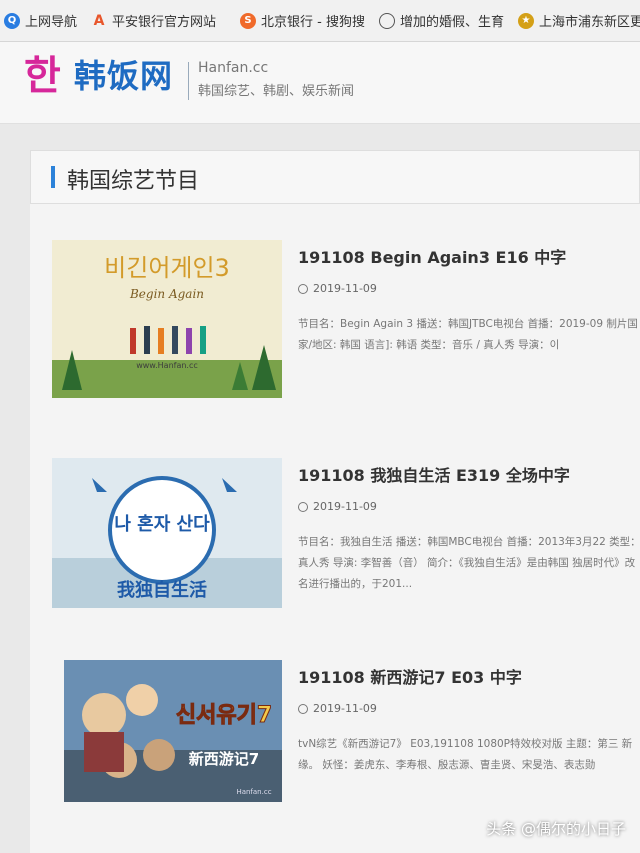  Describe the element at coordinates (173, 731) in the screenshot. I see `new-journey-west-thumbnail: 신서유기7 新西游记7 Hanfan.cc` at that location.